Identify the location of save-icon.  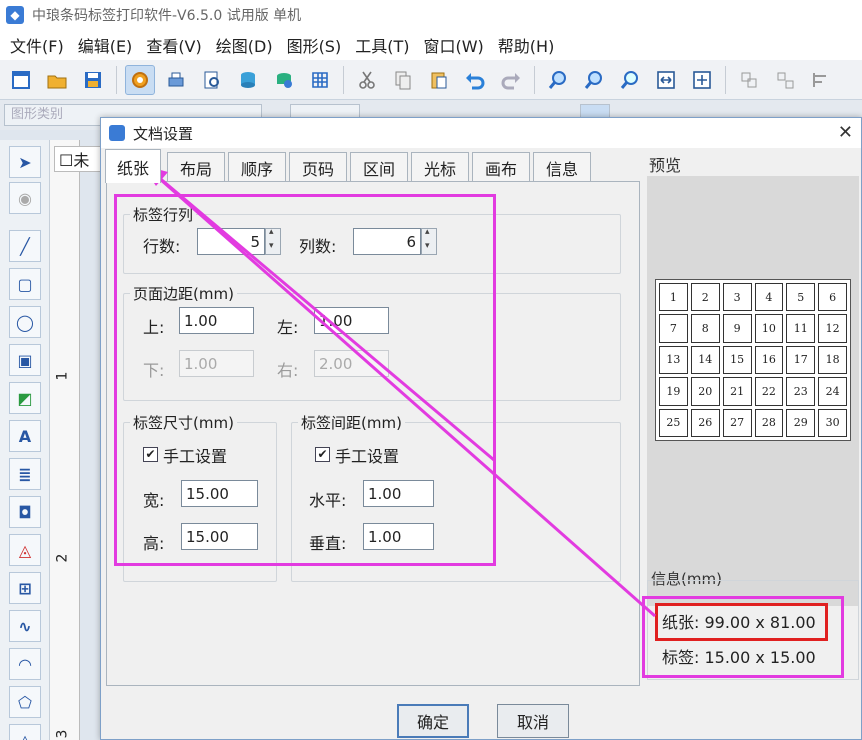
(93, 79).